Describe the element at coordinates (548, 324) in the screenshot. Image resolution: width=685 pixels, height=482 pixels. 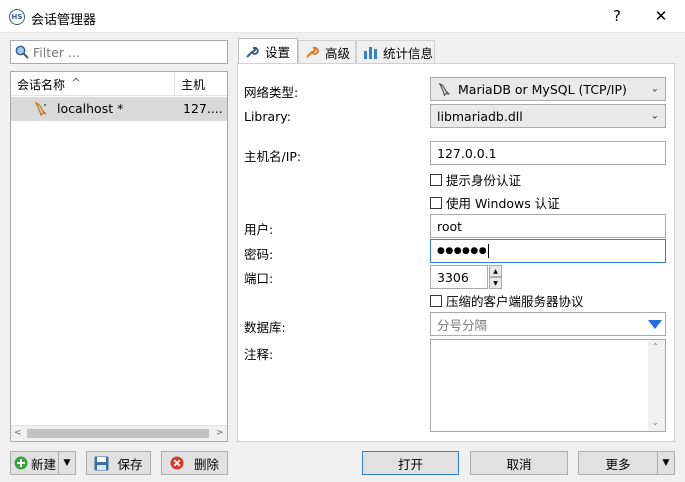
I see `database-input: 分号分隔` at that location.